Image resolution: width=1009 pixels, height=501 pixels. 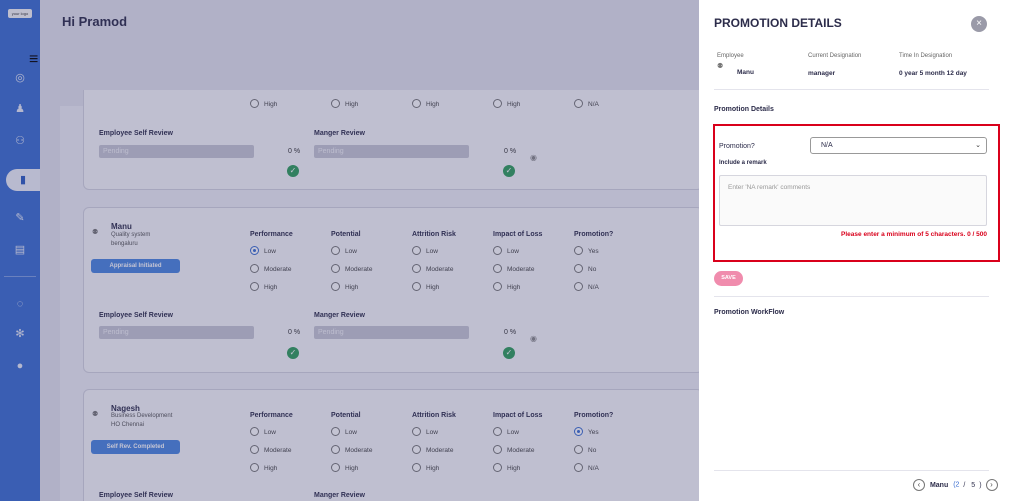 I want to click on chevron-left-icon: ‹, so click(x=919, y=485).